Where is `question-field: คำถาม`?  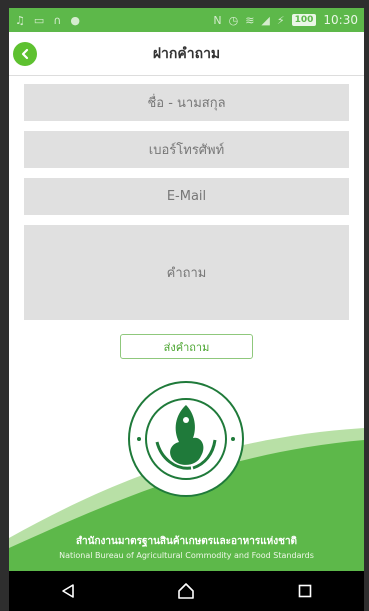 question-field: คำถาม is located at coordinates (186, 272).